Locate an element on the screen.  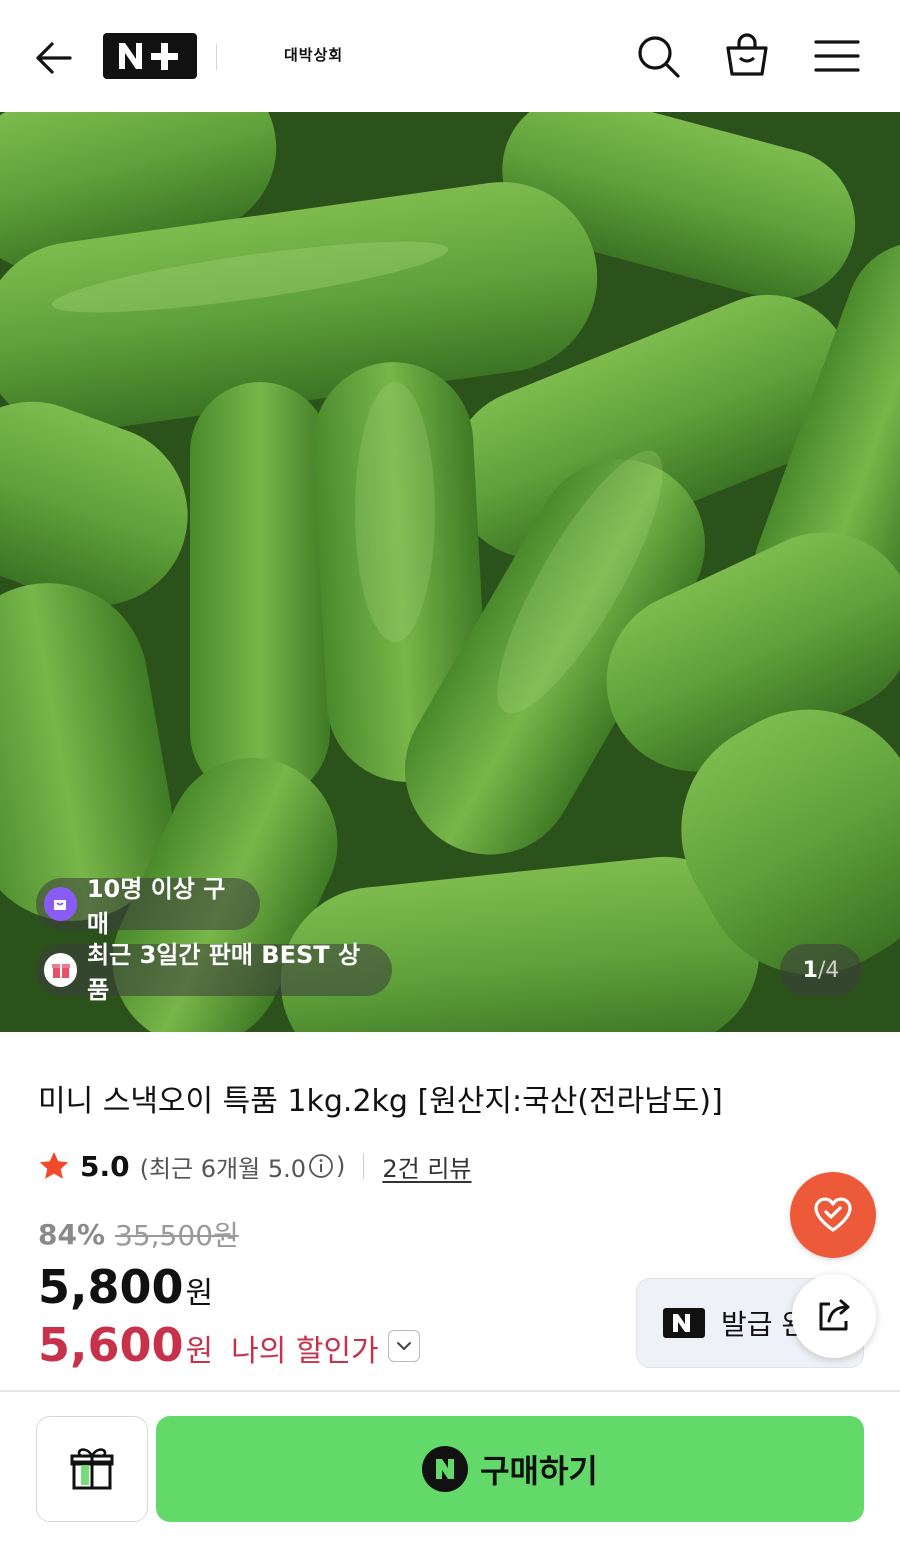
gift-icon is located at coordinates (92, 1469).